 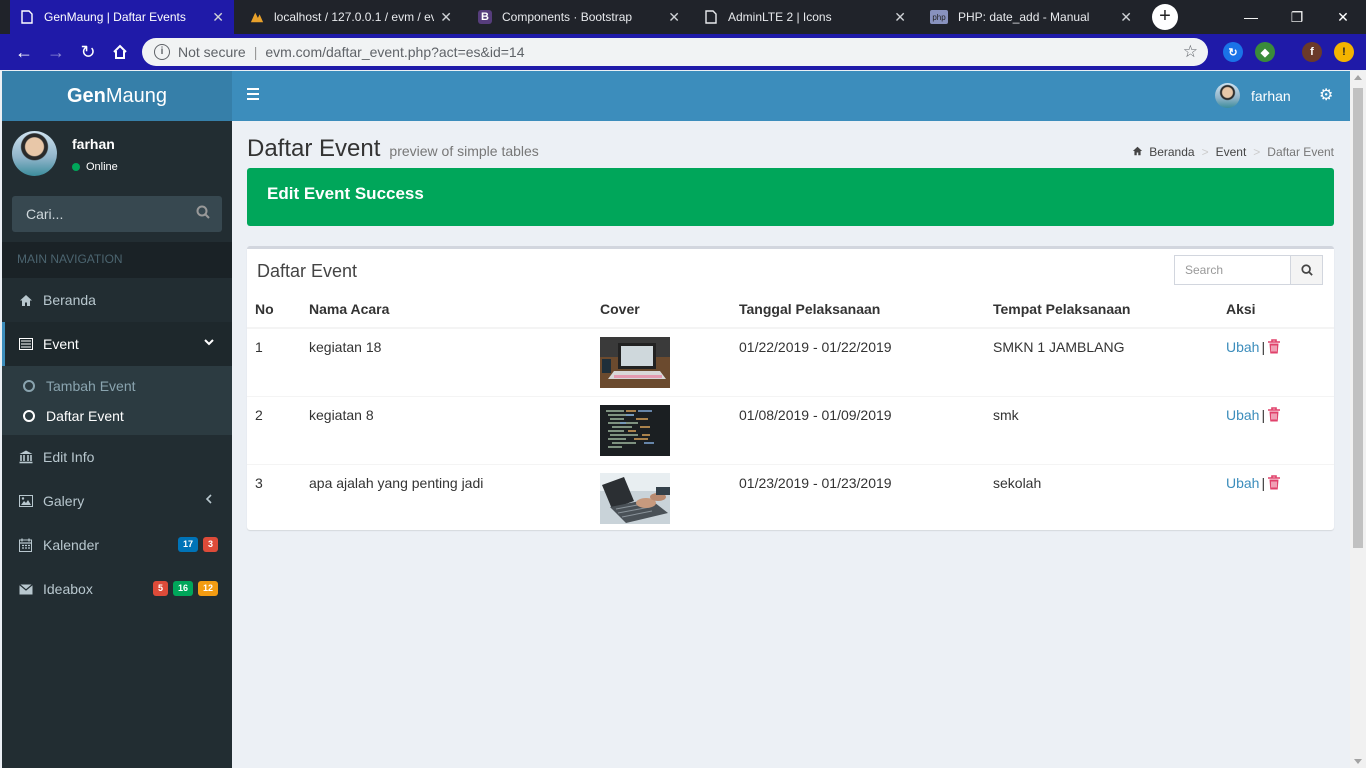 I want to click on tab-title: localhost / 127.0.0.1 / evm / ev, so click(x=354, y=17).